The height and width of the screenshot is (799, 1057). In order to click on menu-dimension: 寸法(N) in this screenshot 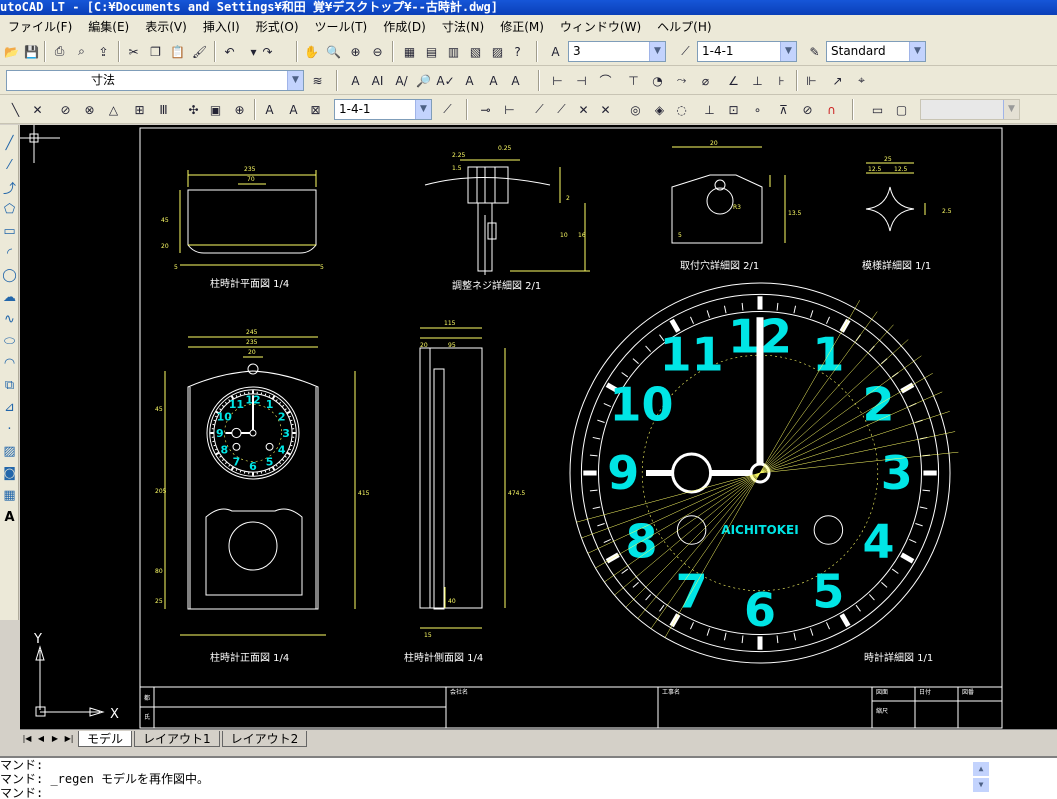, I will do `click(463, 26)`.